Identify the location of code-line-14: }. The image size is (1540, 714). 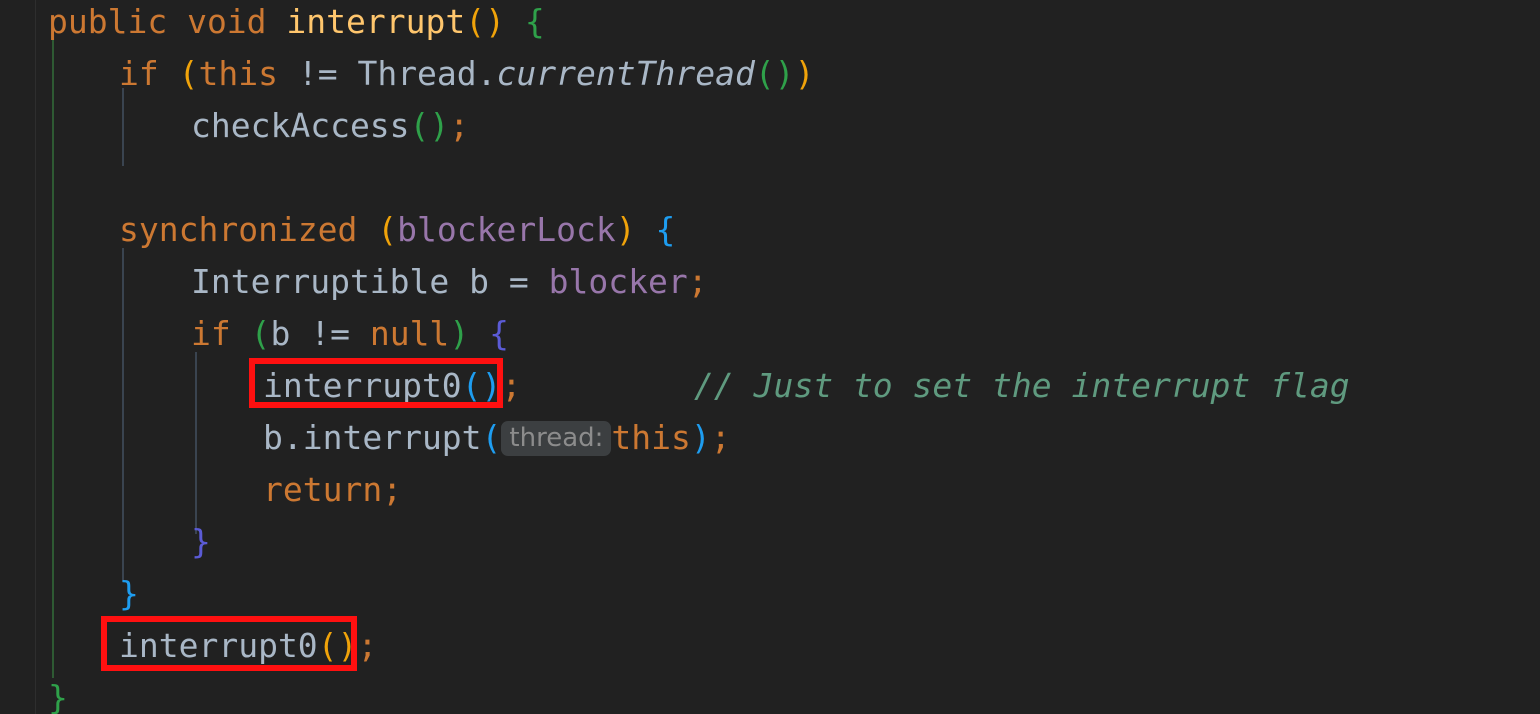
(58, 693).